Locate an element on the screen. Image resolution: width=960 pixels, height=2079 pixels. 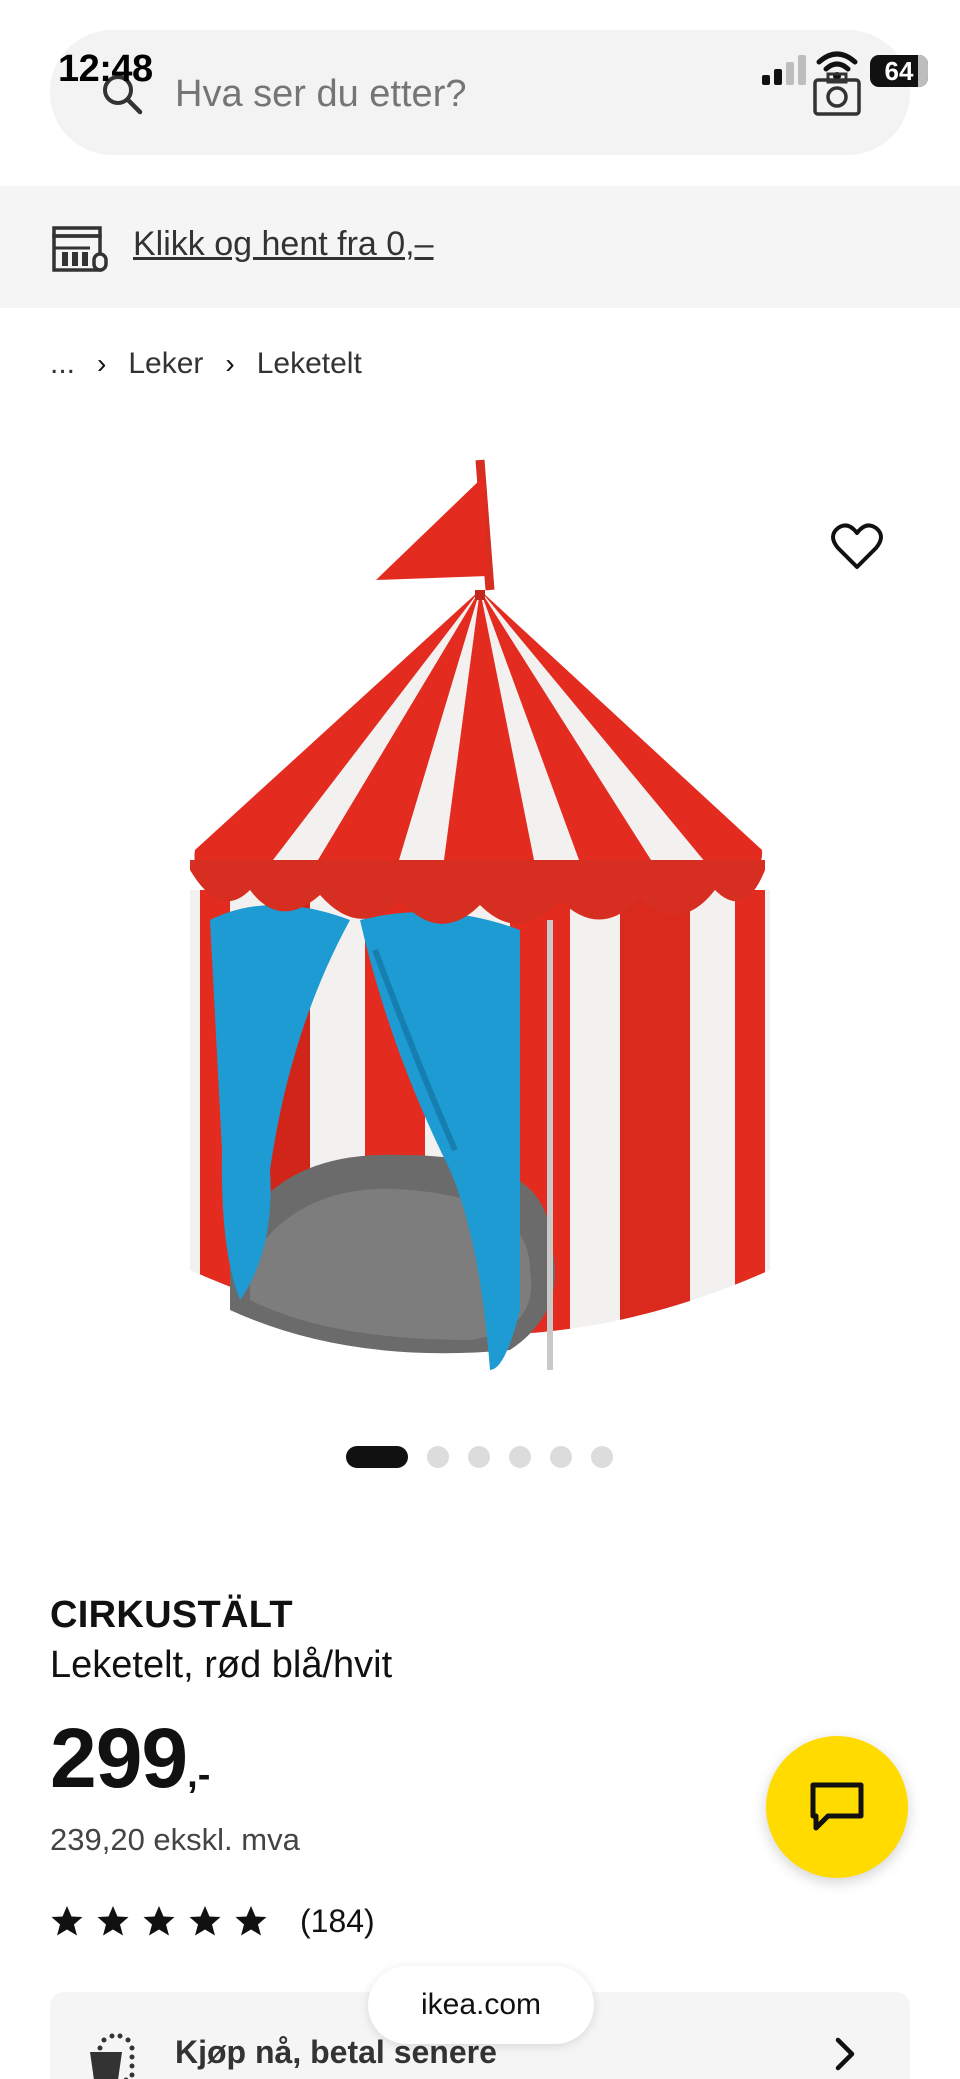
chat-bubble-icon is located at coordinates (837, 1806).